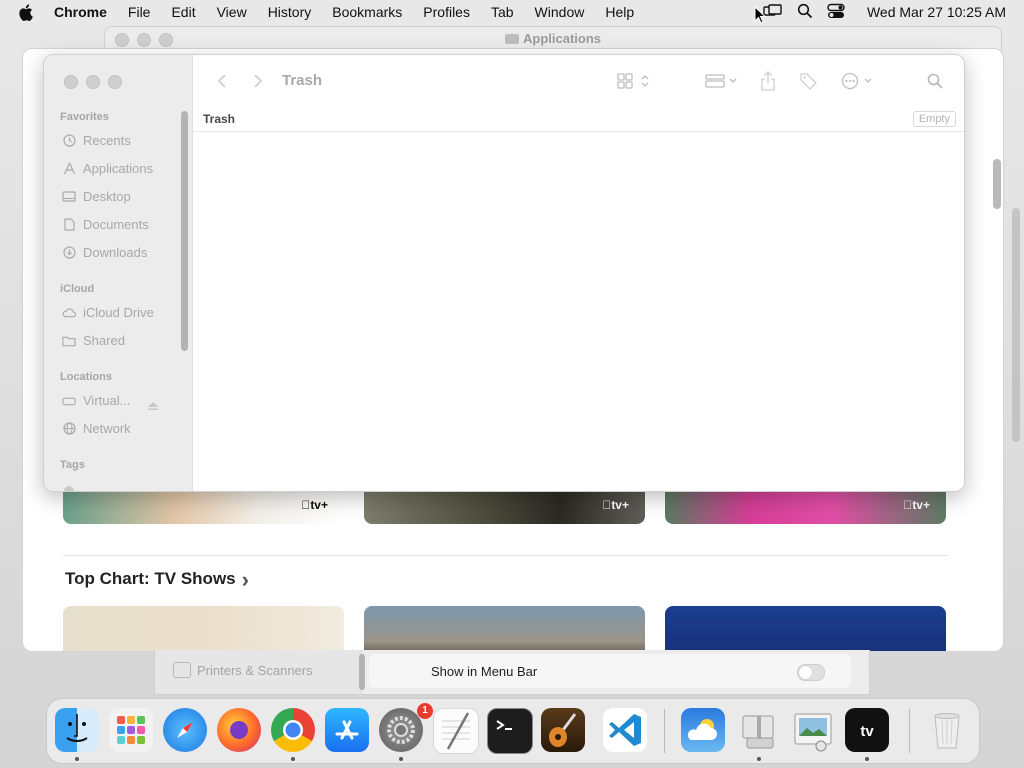 This screenshot has width=1024, height=768. I want to click on empty-trash-button: Empty, so click(934, 119).